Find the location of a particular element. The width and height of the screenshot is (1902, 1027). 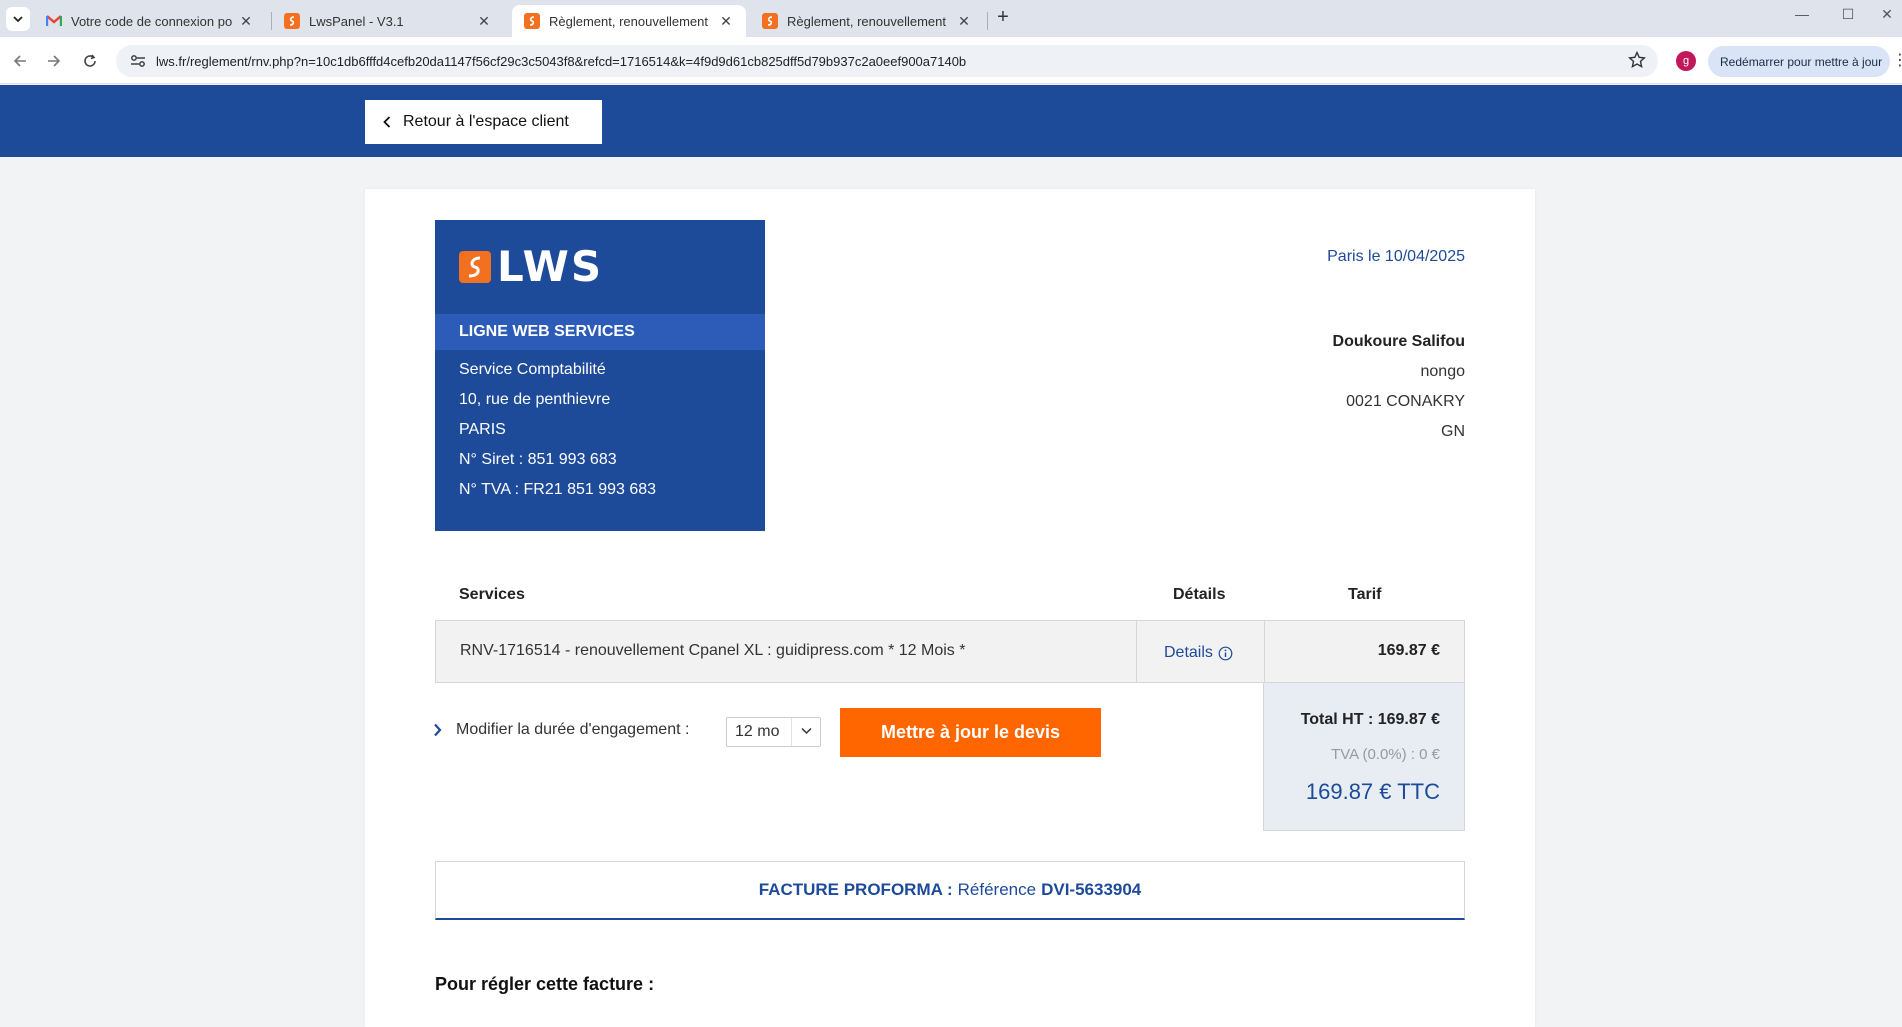

company-address-line: Service Comptabilité is located at coordinates (532, 369).